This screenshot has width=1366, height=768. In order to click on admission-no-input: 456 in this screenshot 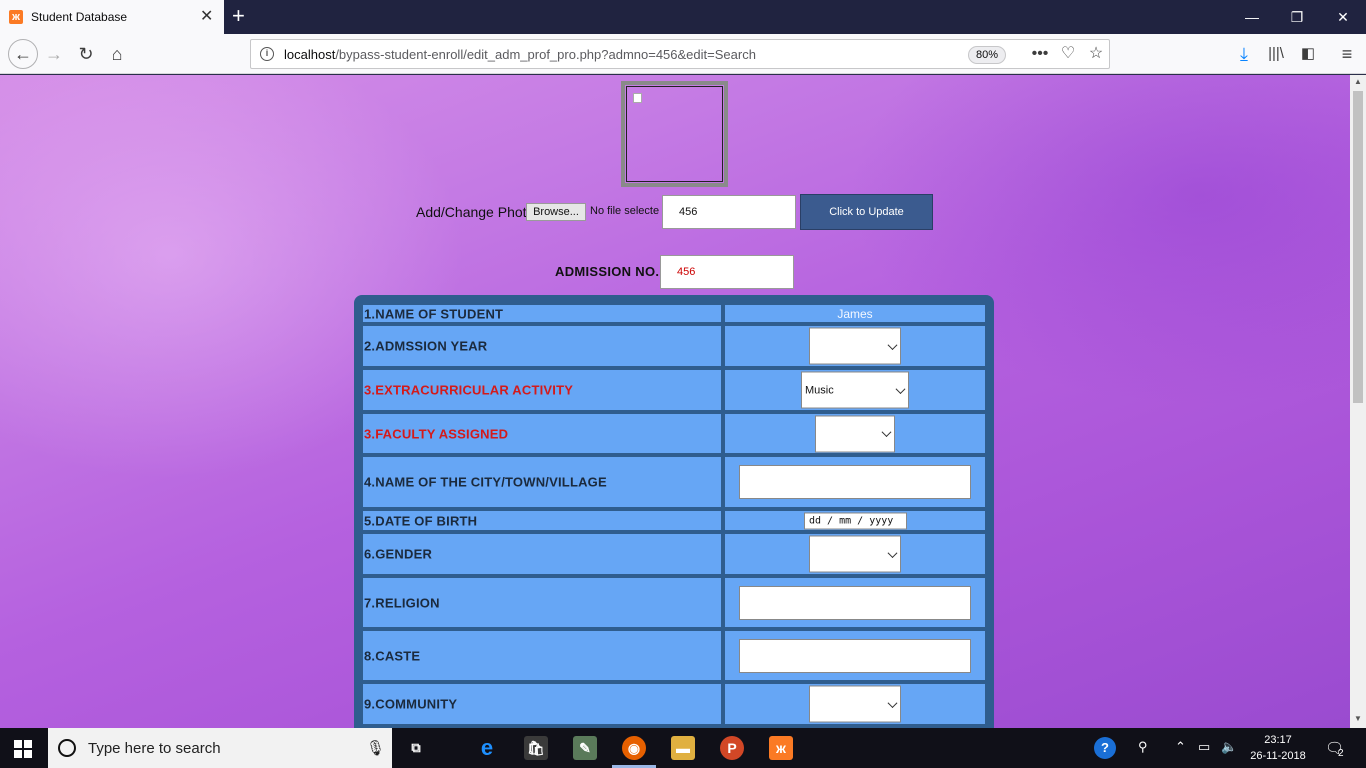, I will do `click(727, 272)`.